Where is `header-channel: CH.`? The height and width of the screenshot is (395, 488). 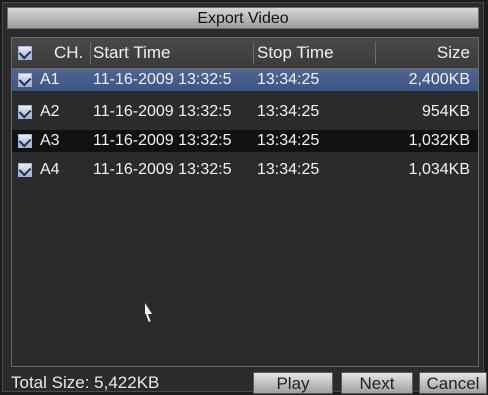 header-channel: CH. is located at coordinates (69, 52).